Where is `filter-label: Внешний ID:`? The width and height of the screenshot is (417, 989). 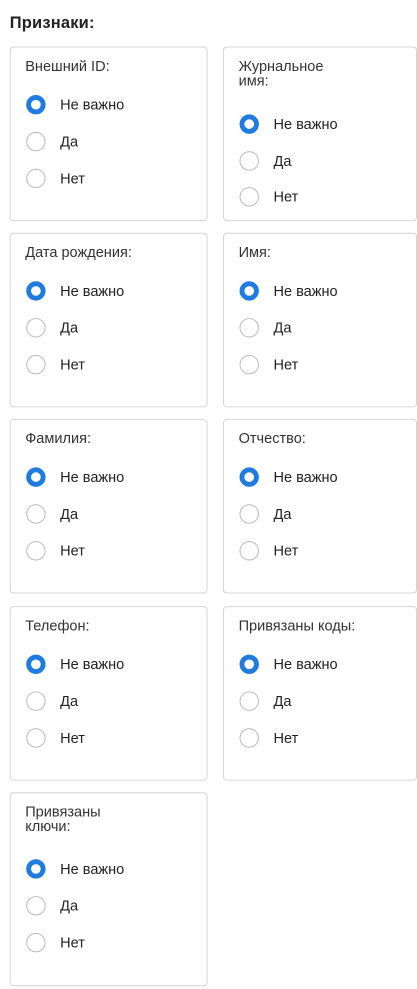
filter-label: Внешний ID: is located at coordinates (67, 66).